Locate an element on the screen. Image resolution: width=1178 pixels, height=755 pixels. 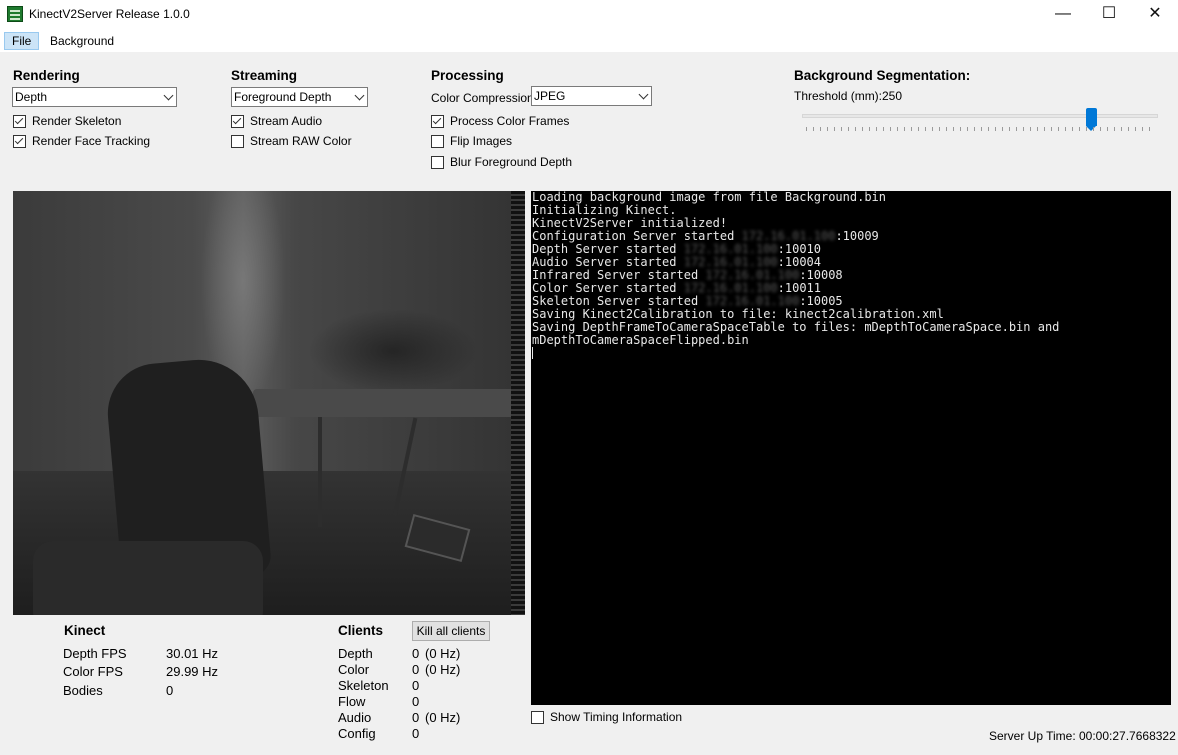
client-type-label: Depth is located at coordinates (355, 653).